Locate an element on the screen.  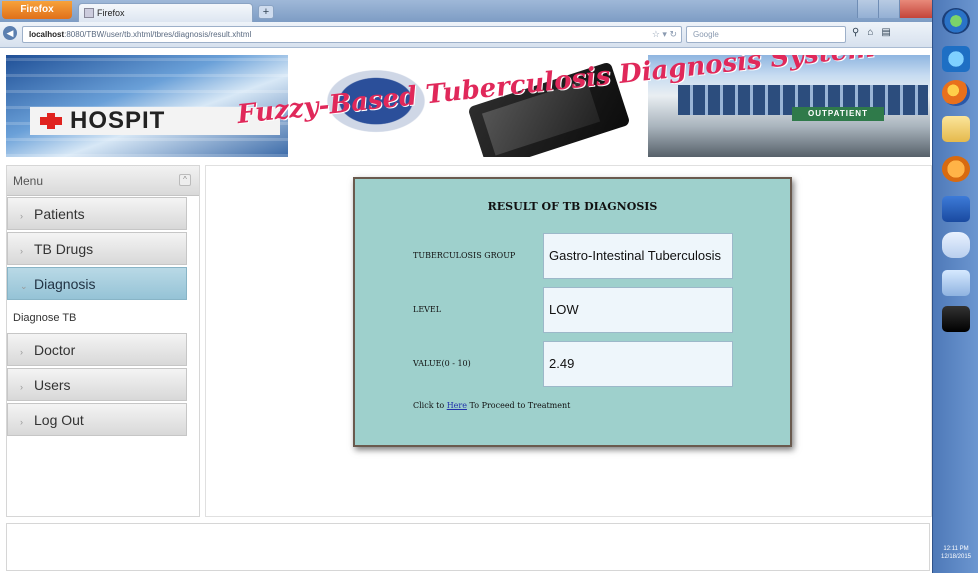
tb-group-field: Gastro-Intestinal Tuberculosis is located at coordinates (638, 256).